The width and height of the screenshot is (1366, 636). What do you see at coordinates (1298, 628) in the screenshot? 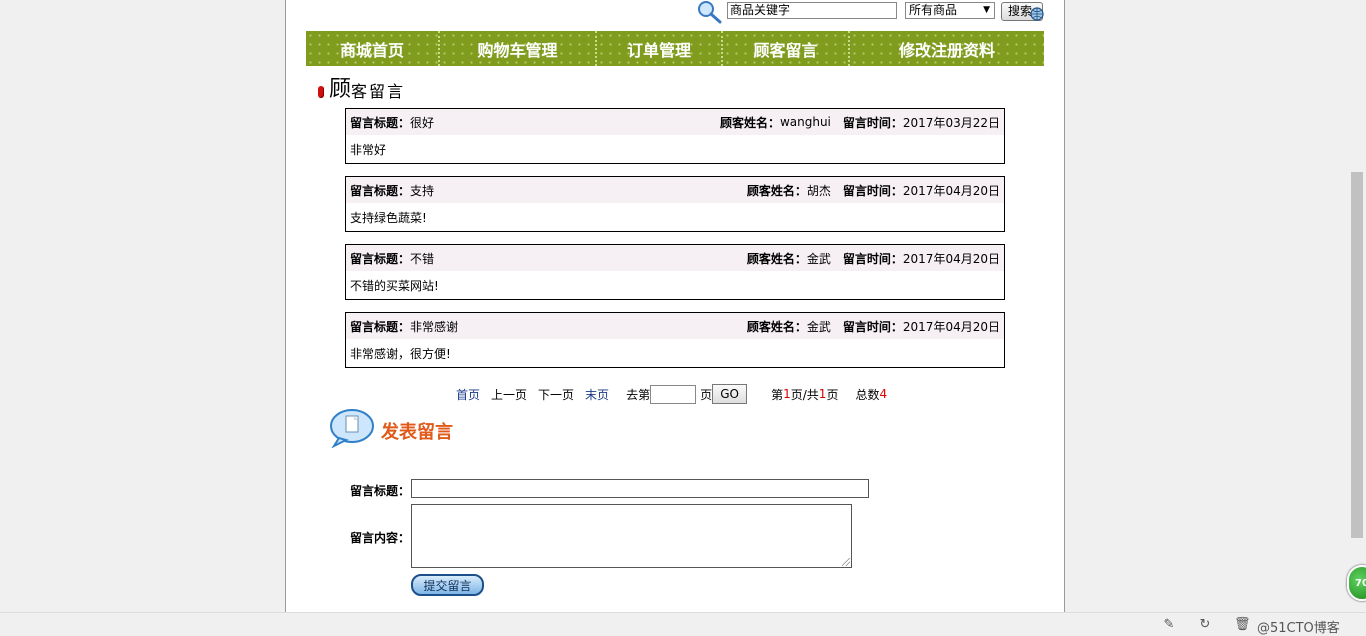
I see `watermark: @51CTO博客` at bounding box center [1298, 628].